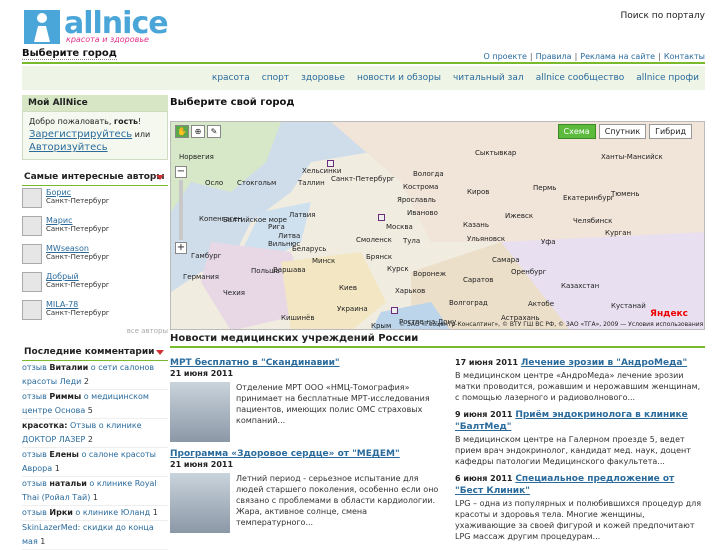 The width and height of the screenshot is (727, 550). I want to click on map-label: Уфа, so click(548, 242).